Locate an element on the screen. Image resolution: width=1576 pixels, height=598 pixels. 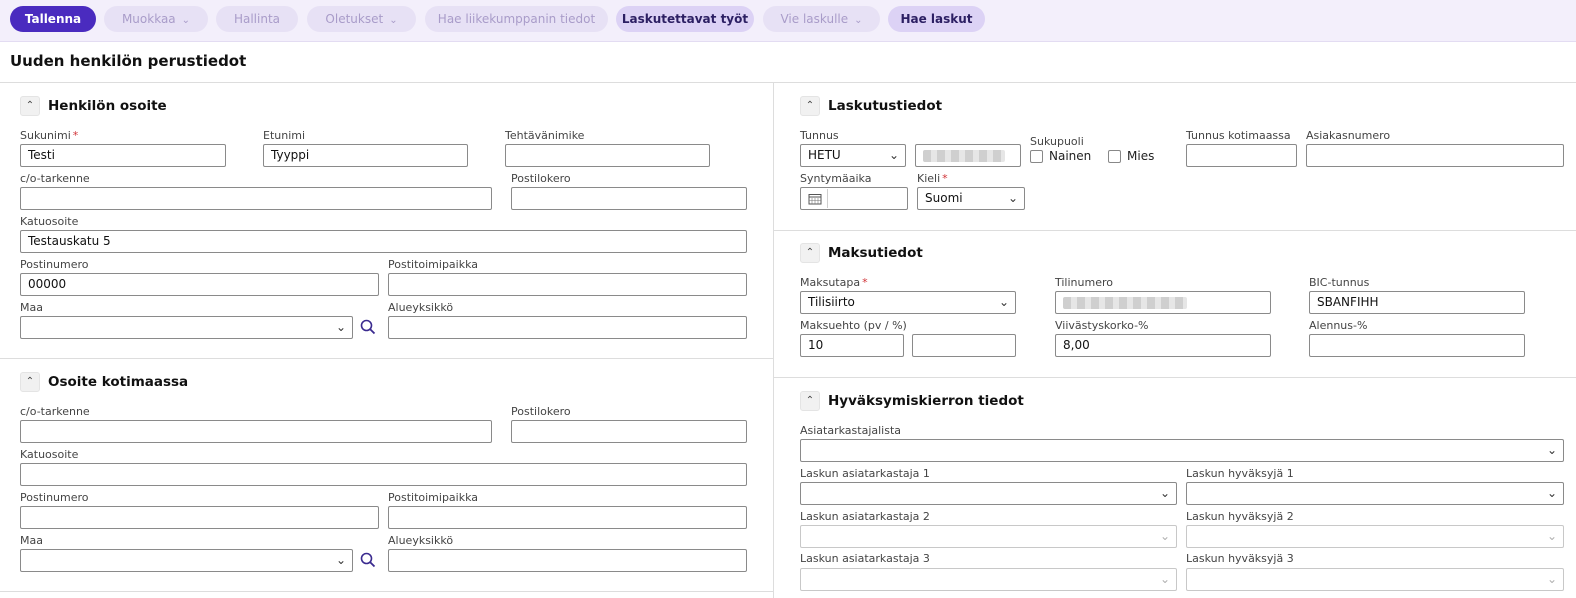
lastname-input: Testi is located at coordinates (123, 155).